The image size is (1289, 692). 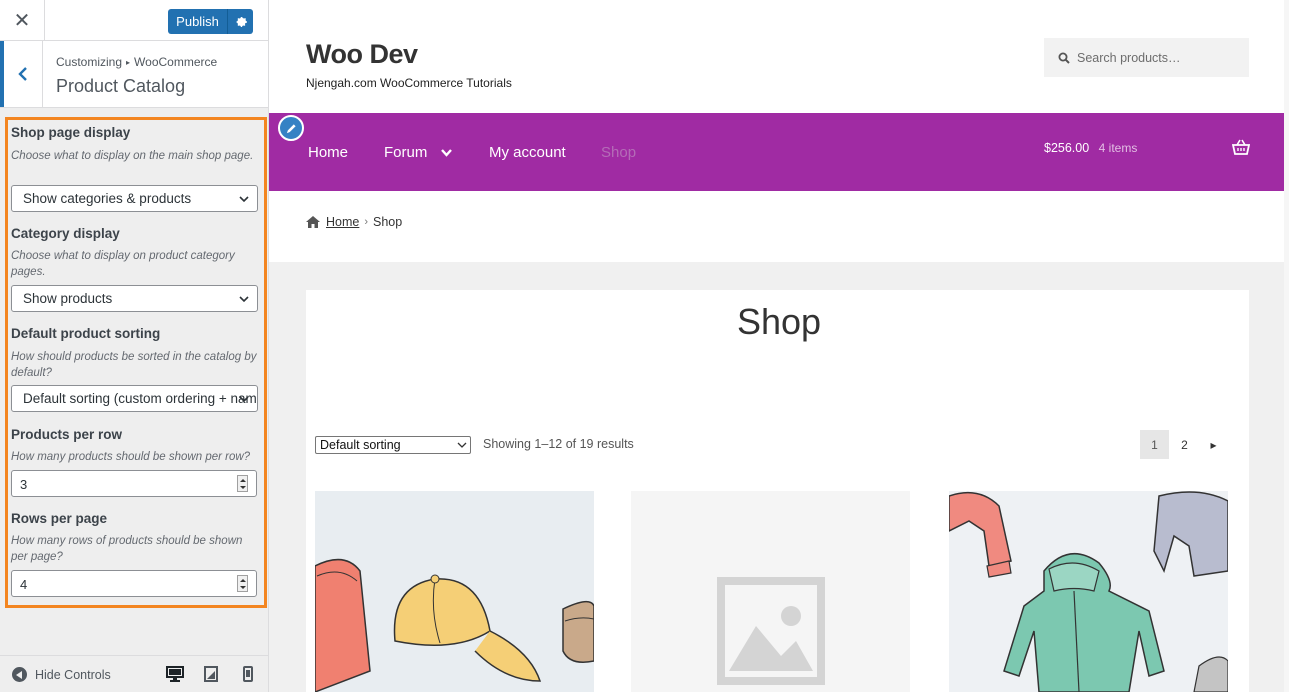 I want to click on pagination-page-1: 1, so click(x=1154, y=444).